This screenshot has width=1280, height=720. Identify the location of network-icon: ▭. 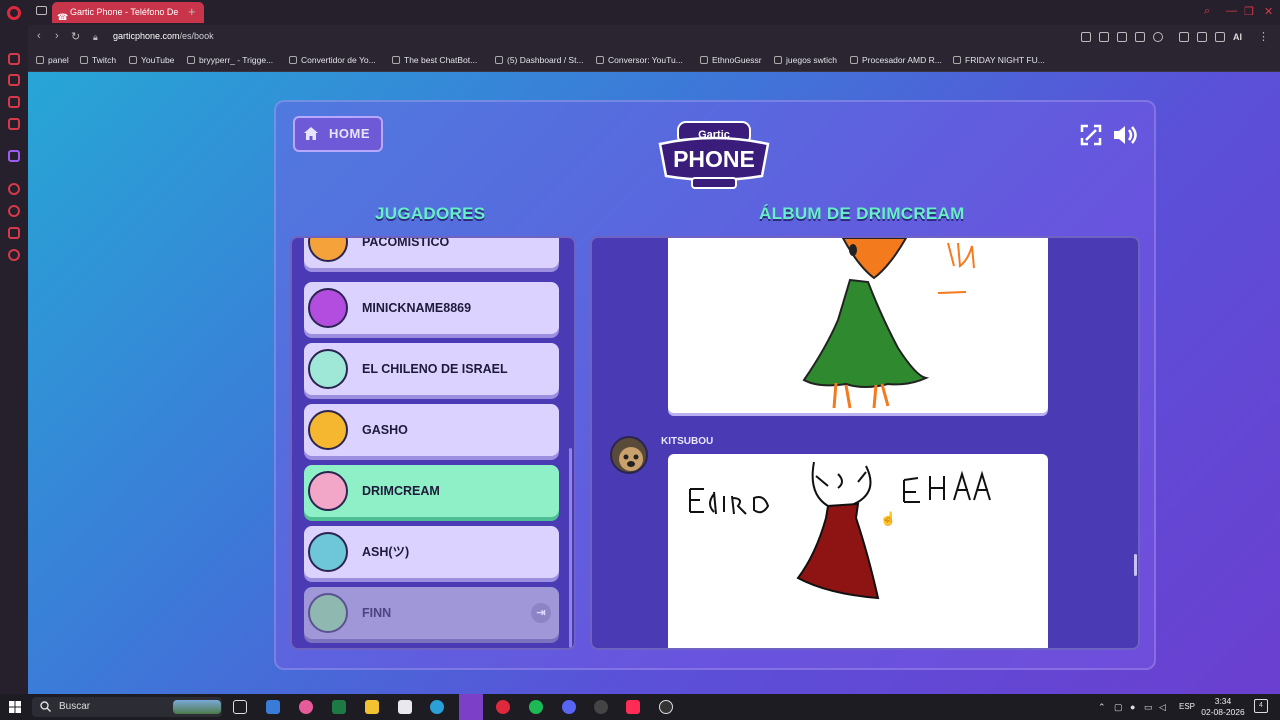
(1148, 707).